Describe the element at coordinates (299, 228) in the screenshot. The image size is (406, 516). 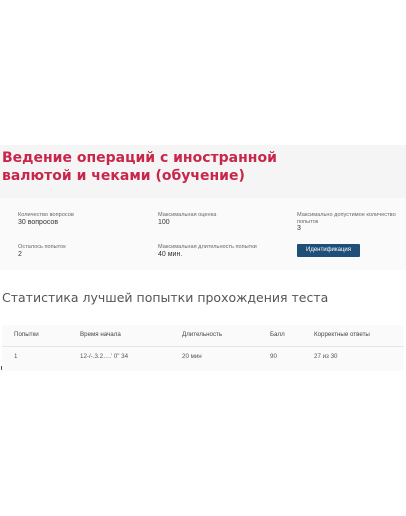
I see `max-attempts-value: 3` at that location.